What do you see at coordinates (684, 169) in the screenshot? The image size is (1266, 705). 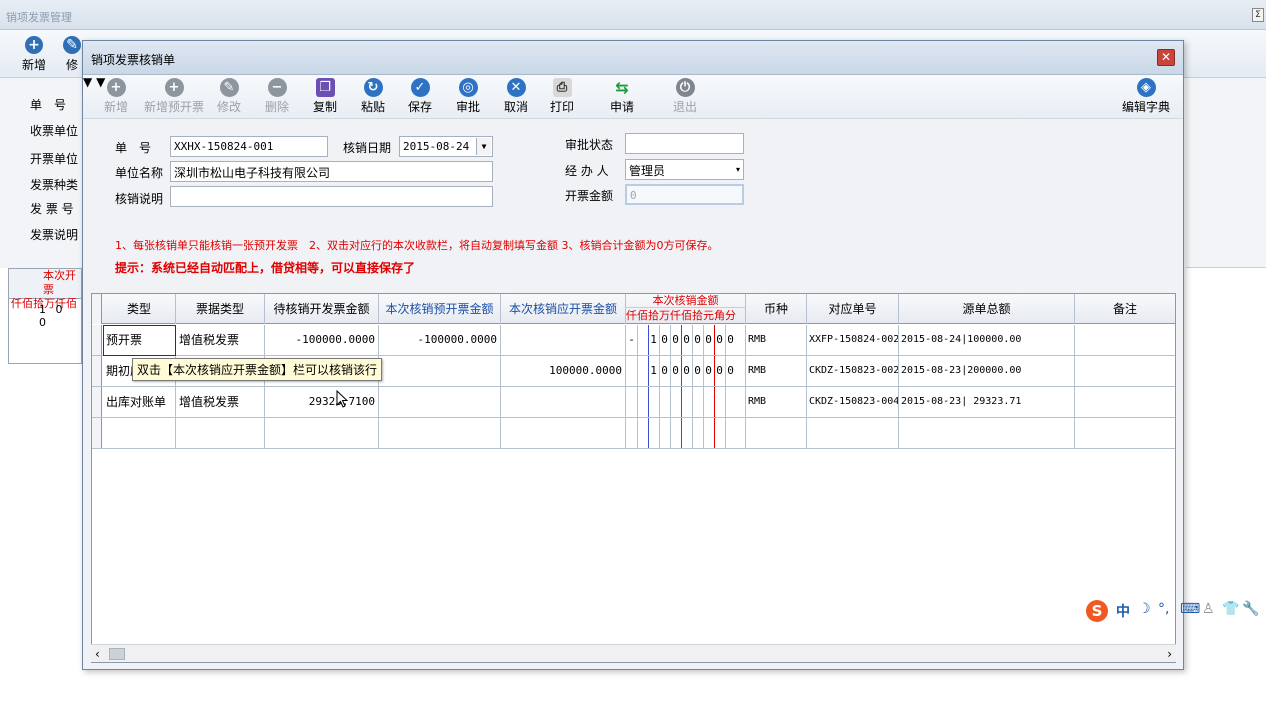 I see `handler-select: 管理员 ▾` at bounding box center [684, 169].